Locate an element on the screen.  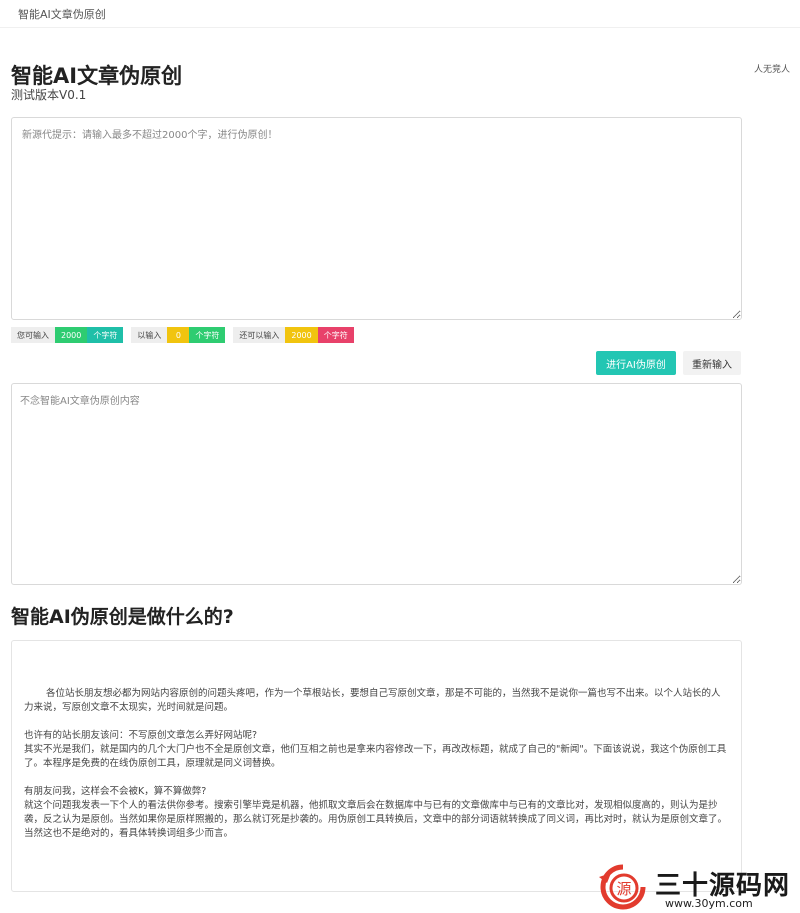
char-counters: 您可输入 2000 个字符 以输入 0 个字符 还可以输入 2000 个字符 is located at coordinates (186, 335).